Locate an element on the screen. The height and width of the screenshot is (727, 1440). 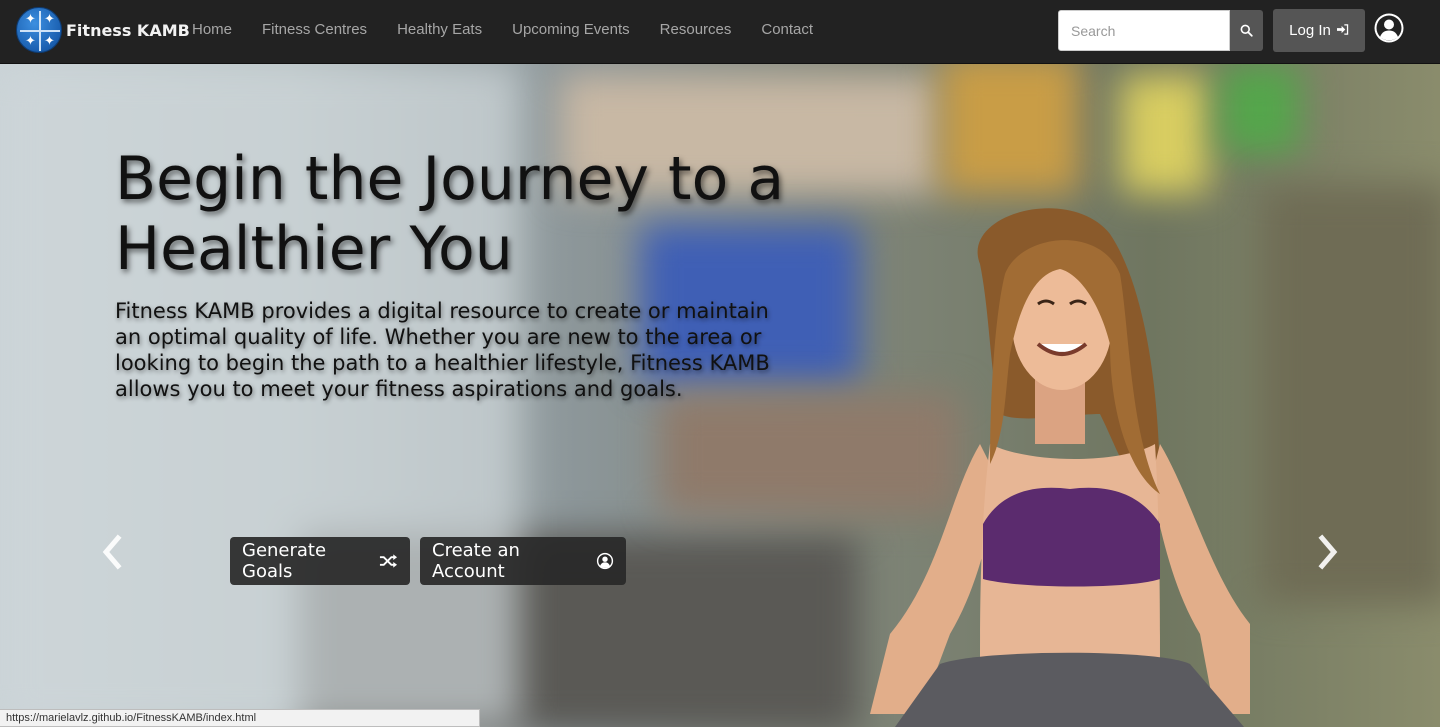
search-icon is located at coordinates (1246, 30).